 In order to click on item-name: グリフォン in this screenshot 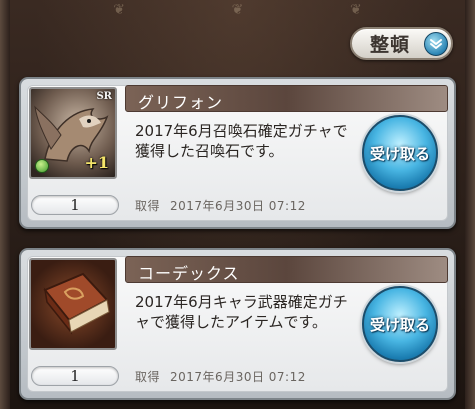, I will do `click(181, 102)`.